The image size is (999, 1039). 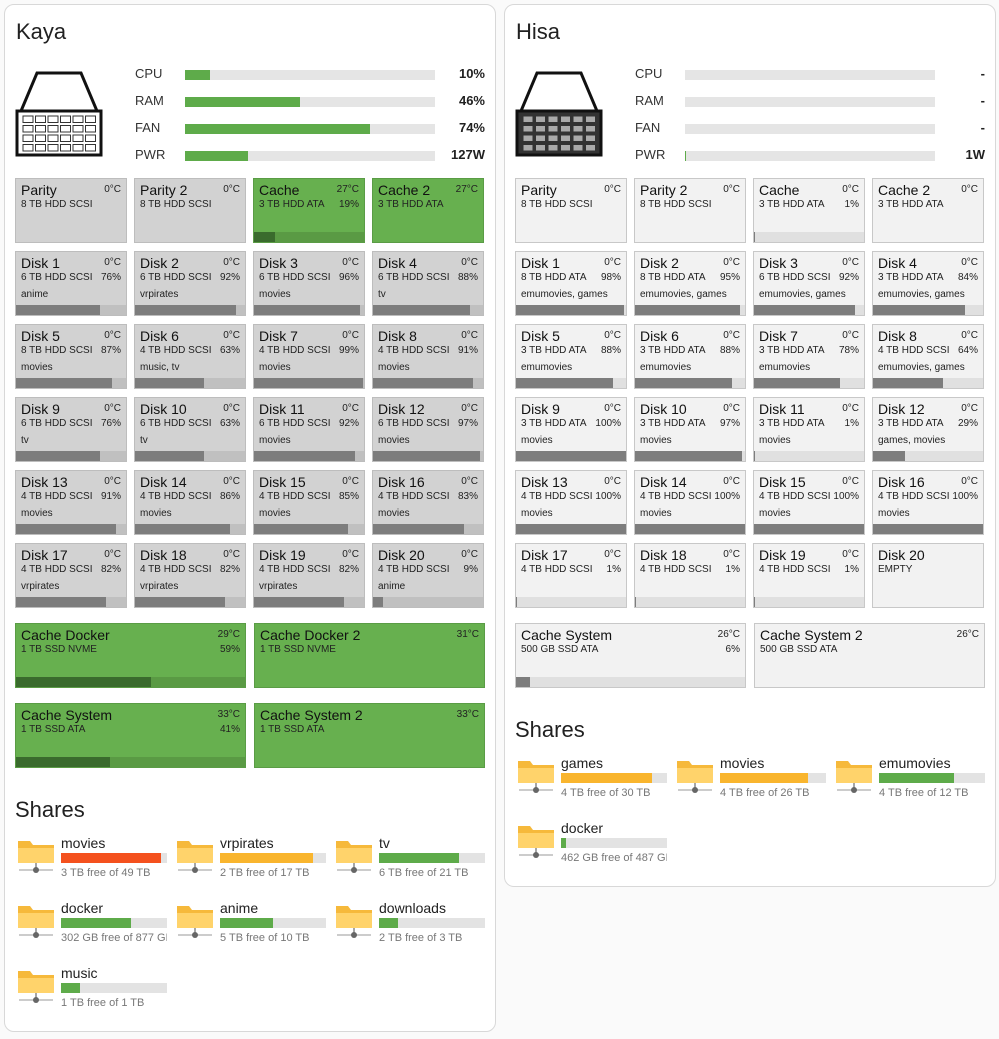 What do you see at coordinates (251, 926) in the screenshot?
I see `share-anime: anime 5 TB free of 10 TB` at bounding box center [251, 926].